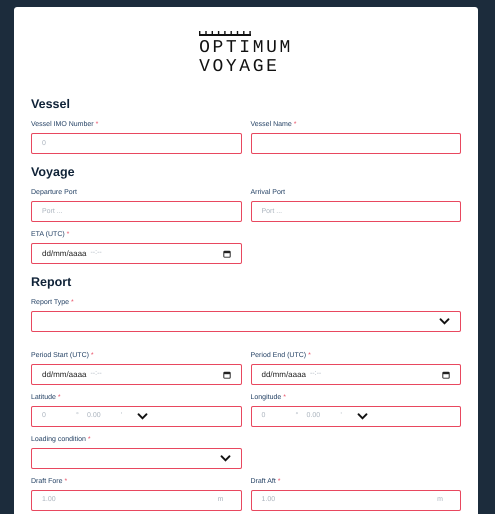 Image resolution: width=495 pixels, height=514 pixels. What do you see at coordinates (239, 67) in the screenshot?
I see `logo-text: VOYAGE` at bounding box center [239, 67].